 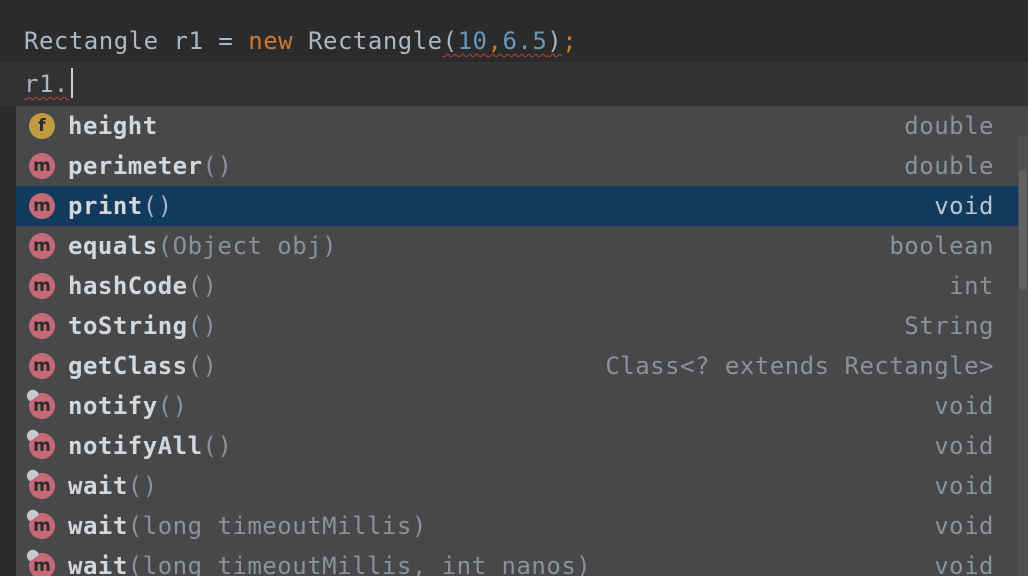 I want to click on constructor-name: Rectangle, so click(x=375, y=41).